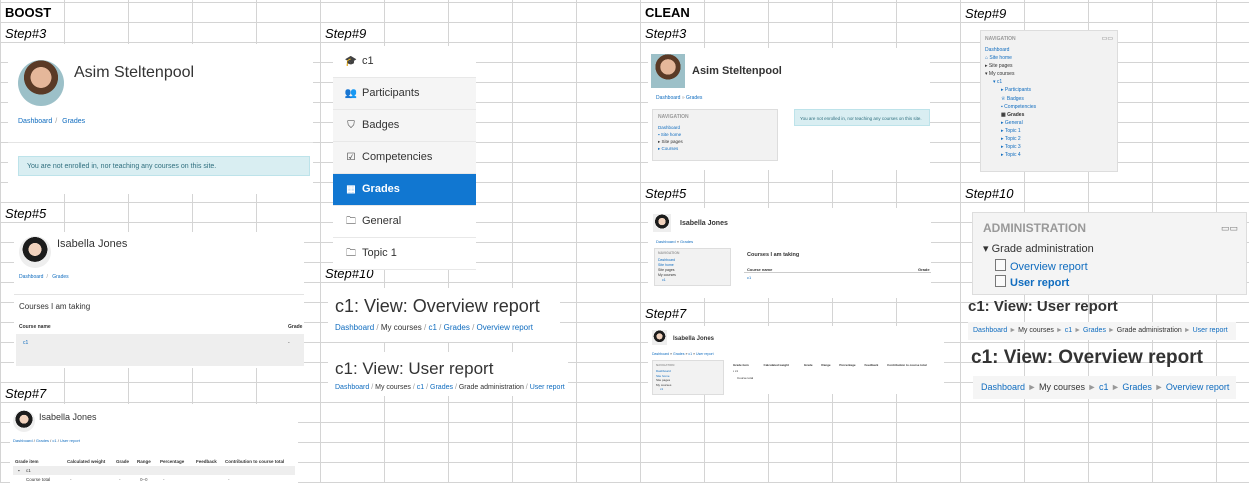 Image resolution: width=1249 pixels, height=483 pixels. Describe the element at coordinates (663, 380) in the screenshot. I see `nav-site-pages: Site pages` at that location.